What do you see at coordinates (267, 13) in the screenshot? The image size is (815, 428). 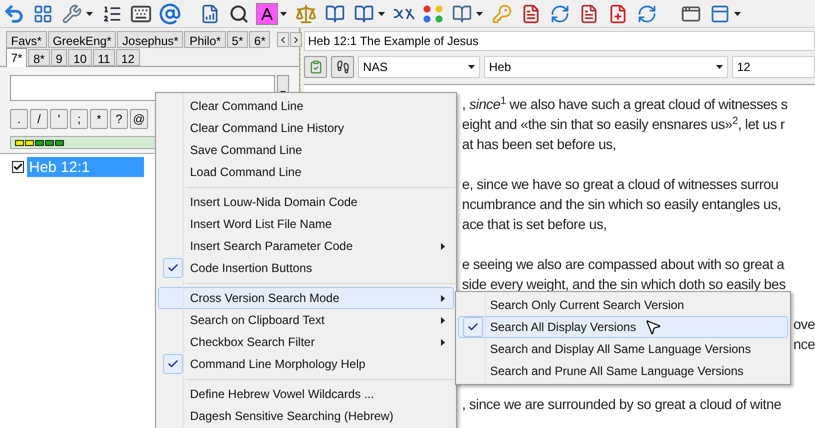 I see `font-color-icon` at bounding box center [267, 13].